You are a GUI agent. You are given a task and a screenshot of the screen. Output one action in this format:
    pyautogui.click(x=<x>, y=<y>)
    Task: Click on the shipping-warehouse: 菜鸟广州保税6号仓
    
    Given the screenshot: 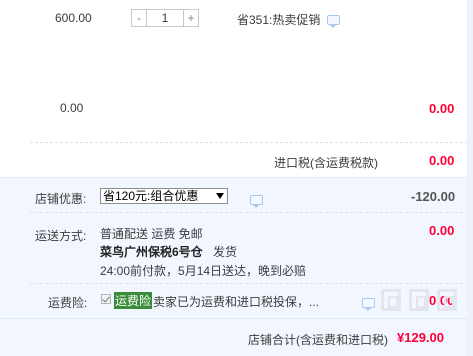 What is the action you would take?
    pyautogui.click(x=151, y=252)
    